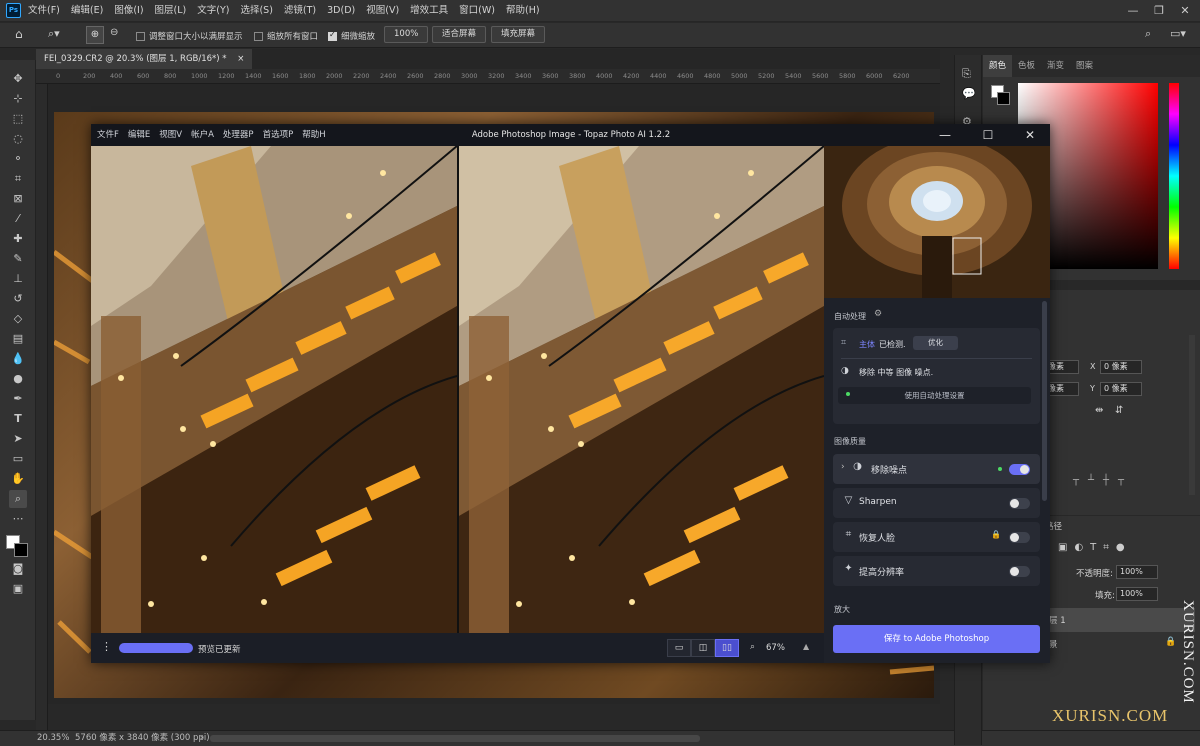 The width and height of the screenshot is (1200, 746). Describe the element at coordinates (477, 11) in the screenshot. I see `menu-window: 窗口(W)` at that location.